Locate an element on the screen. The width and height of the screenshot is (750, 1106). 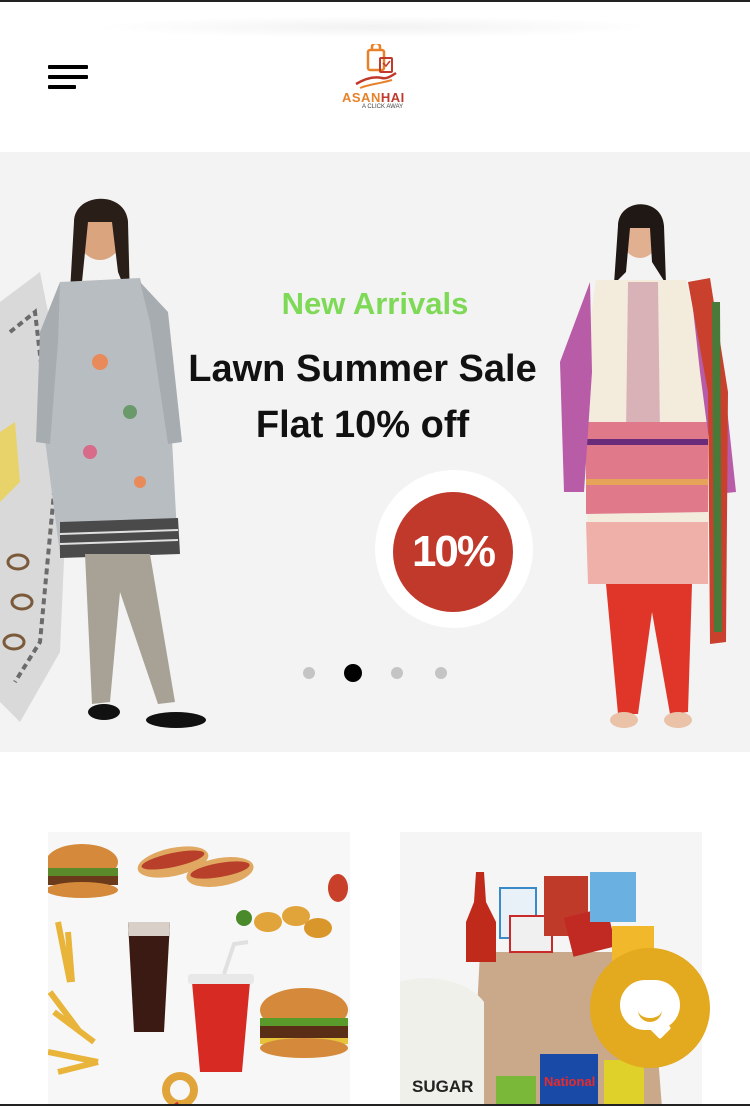
chat-button is located at coordinates (650, 1008).